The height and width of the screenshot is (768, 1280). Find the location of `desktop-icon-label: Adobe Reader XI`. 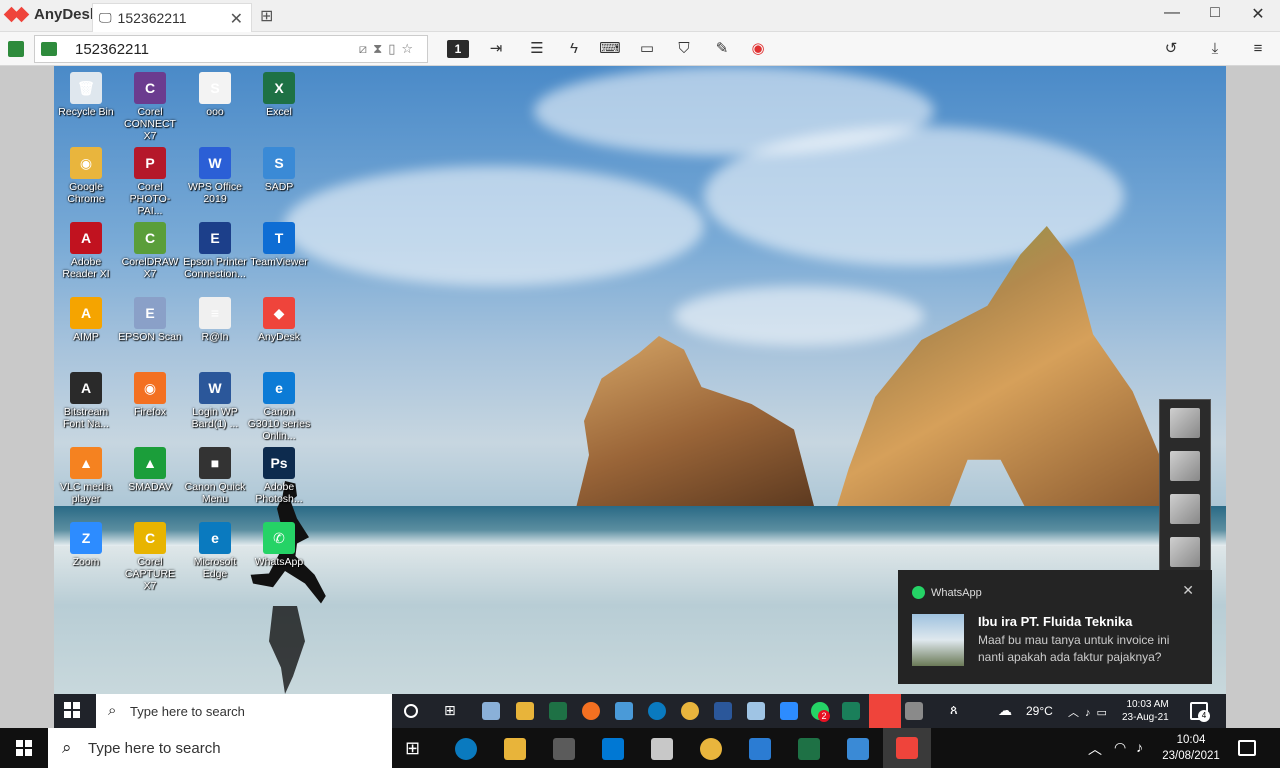

desktop-icon-label: Adobe Reader XI is located at coordinates (86, 268).